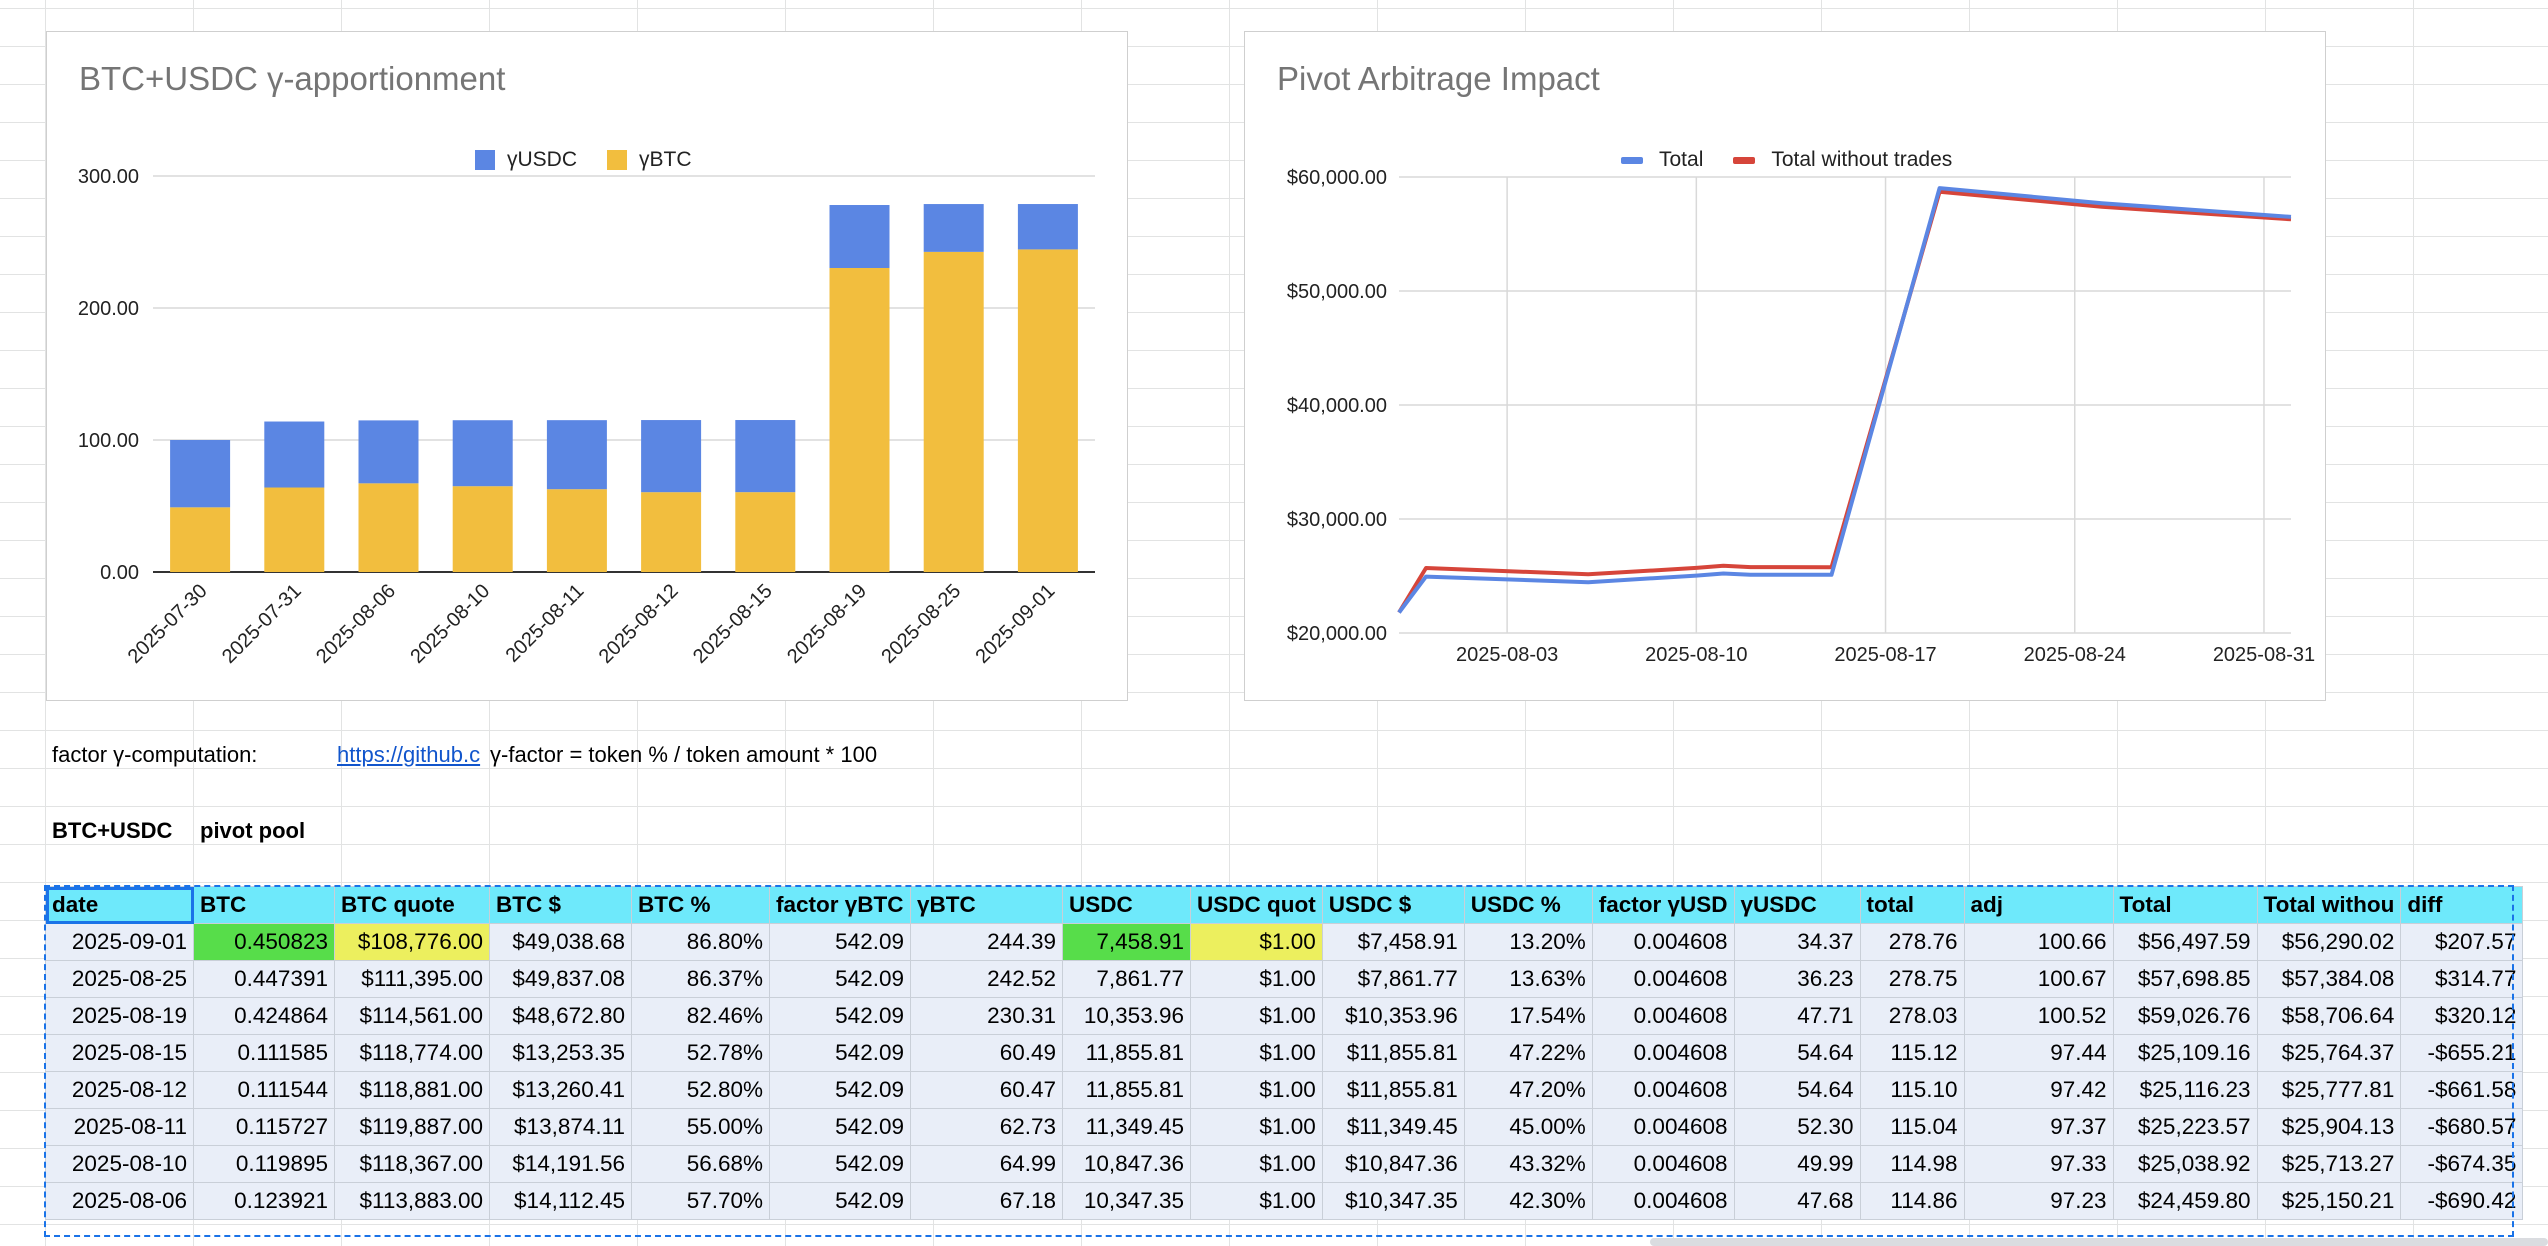  What do you see at coordinates (1528, 1016) in the screenshot?
I see `table-cell: 17.54%` at bounding box center [1528, 1016].